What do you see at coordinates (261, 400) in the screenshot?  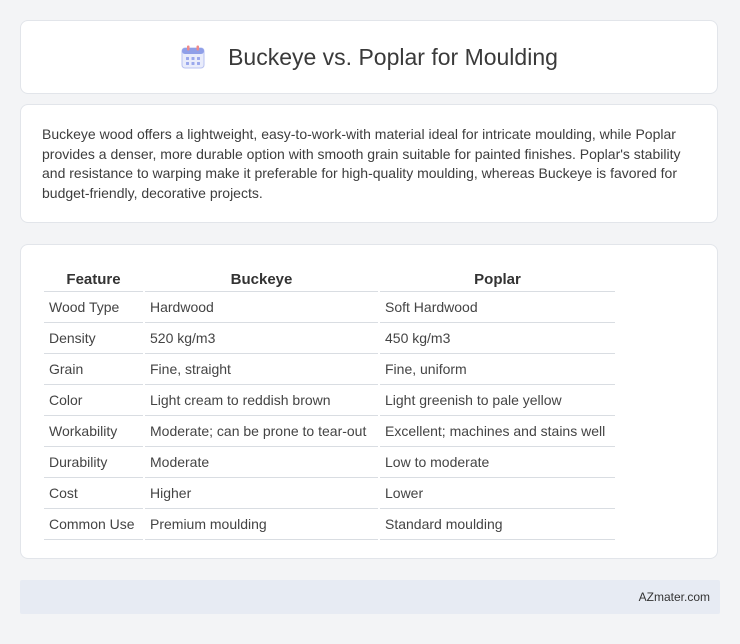 I see `buckeye-cell: Light cream to reddish brown` at bounding box center [261, 400].